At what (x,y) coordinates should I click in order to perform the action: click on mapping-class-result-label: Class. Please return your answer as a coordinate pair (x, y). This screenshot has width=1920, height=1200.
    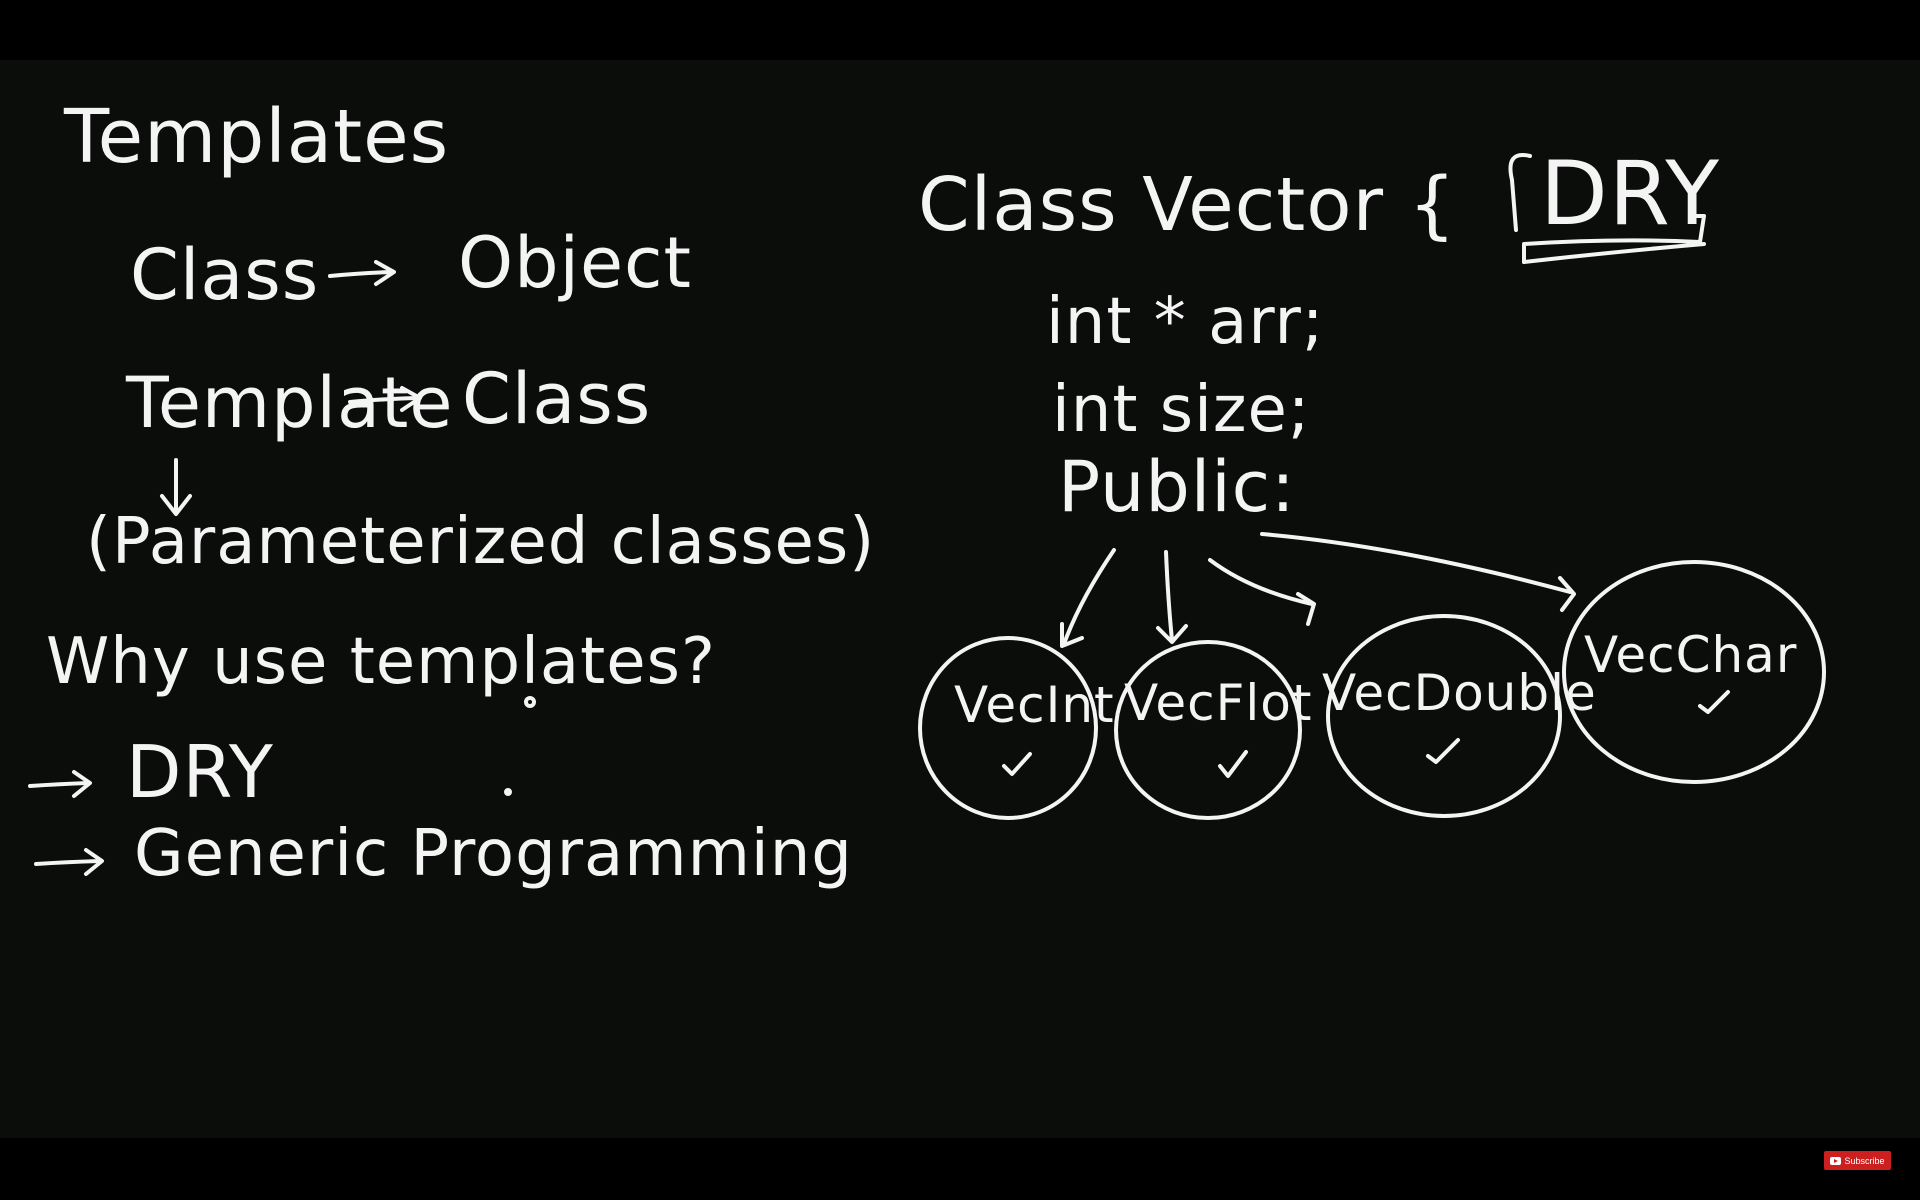
    Looking at the image, I should click on (557, 399).